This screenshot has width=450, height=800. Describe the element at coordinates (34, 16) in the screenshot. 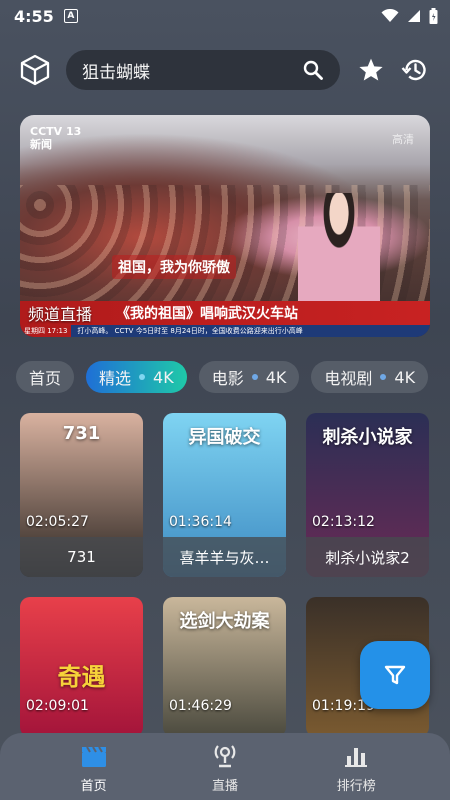

I see `status-time: 4:55` at that location.